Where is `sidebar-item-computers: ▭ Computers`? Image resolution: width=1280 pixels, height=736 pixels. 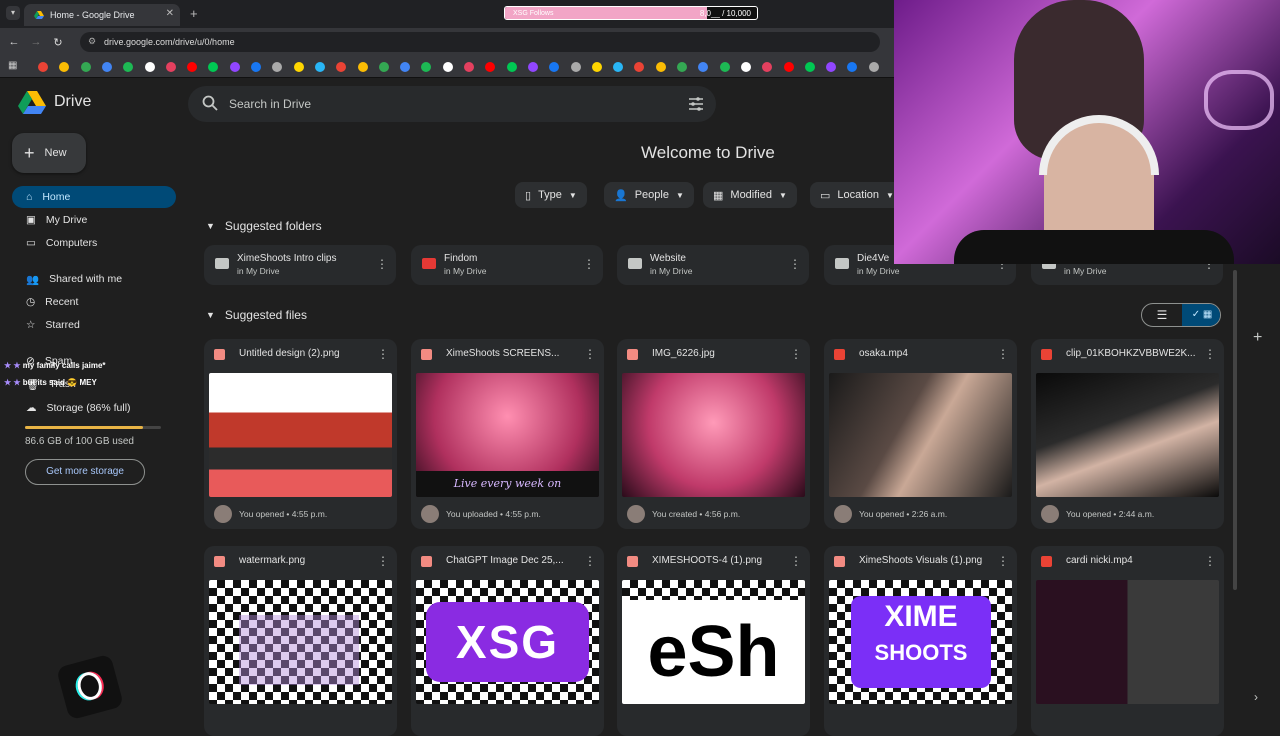 sidebar-item-computers: ▭ Computers is located at coordinates (94, 243).